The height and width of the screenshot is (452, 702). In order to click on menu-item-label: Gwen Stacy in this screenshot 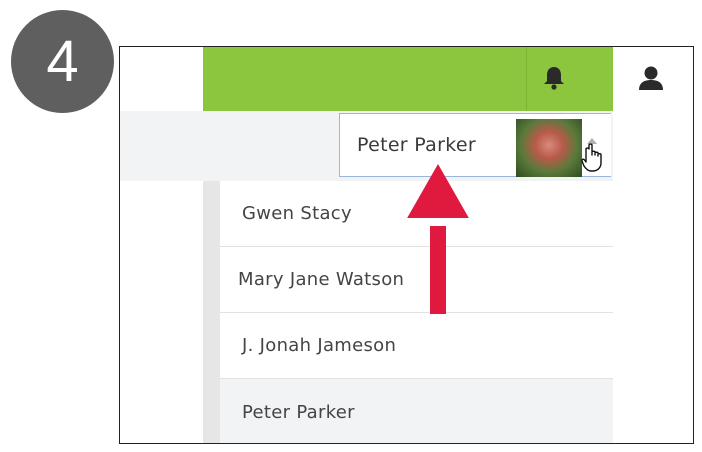, I will do `click(297, 213)`.